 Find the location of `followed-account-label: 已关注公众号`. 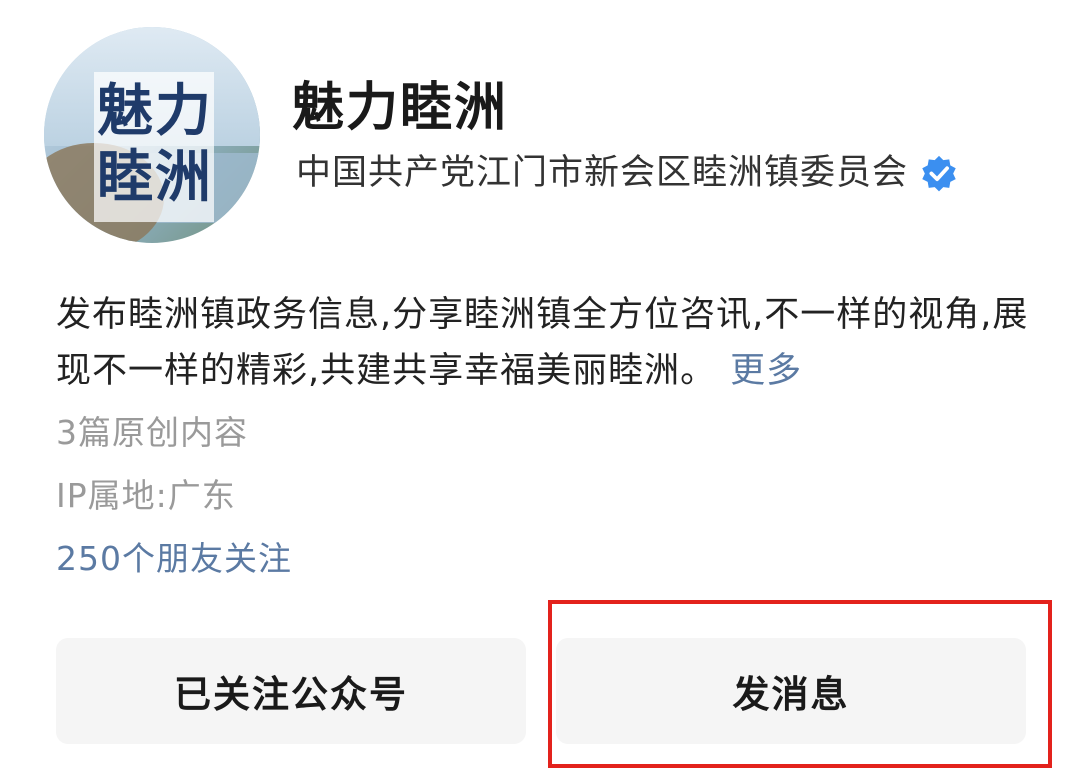

followed-account-label: 已关注公众号 is located at coordinates (291, 694).